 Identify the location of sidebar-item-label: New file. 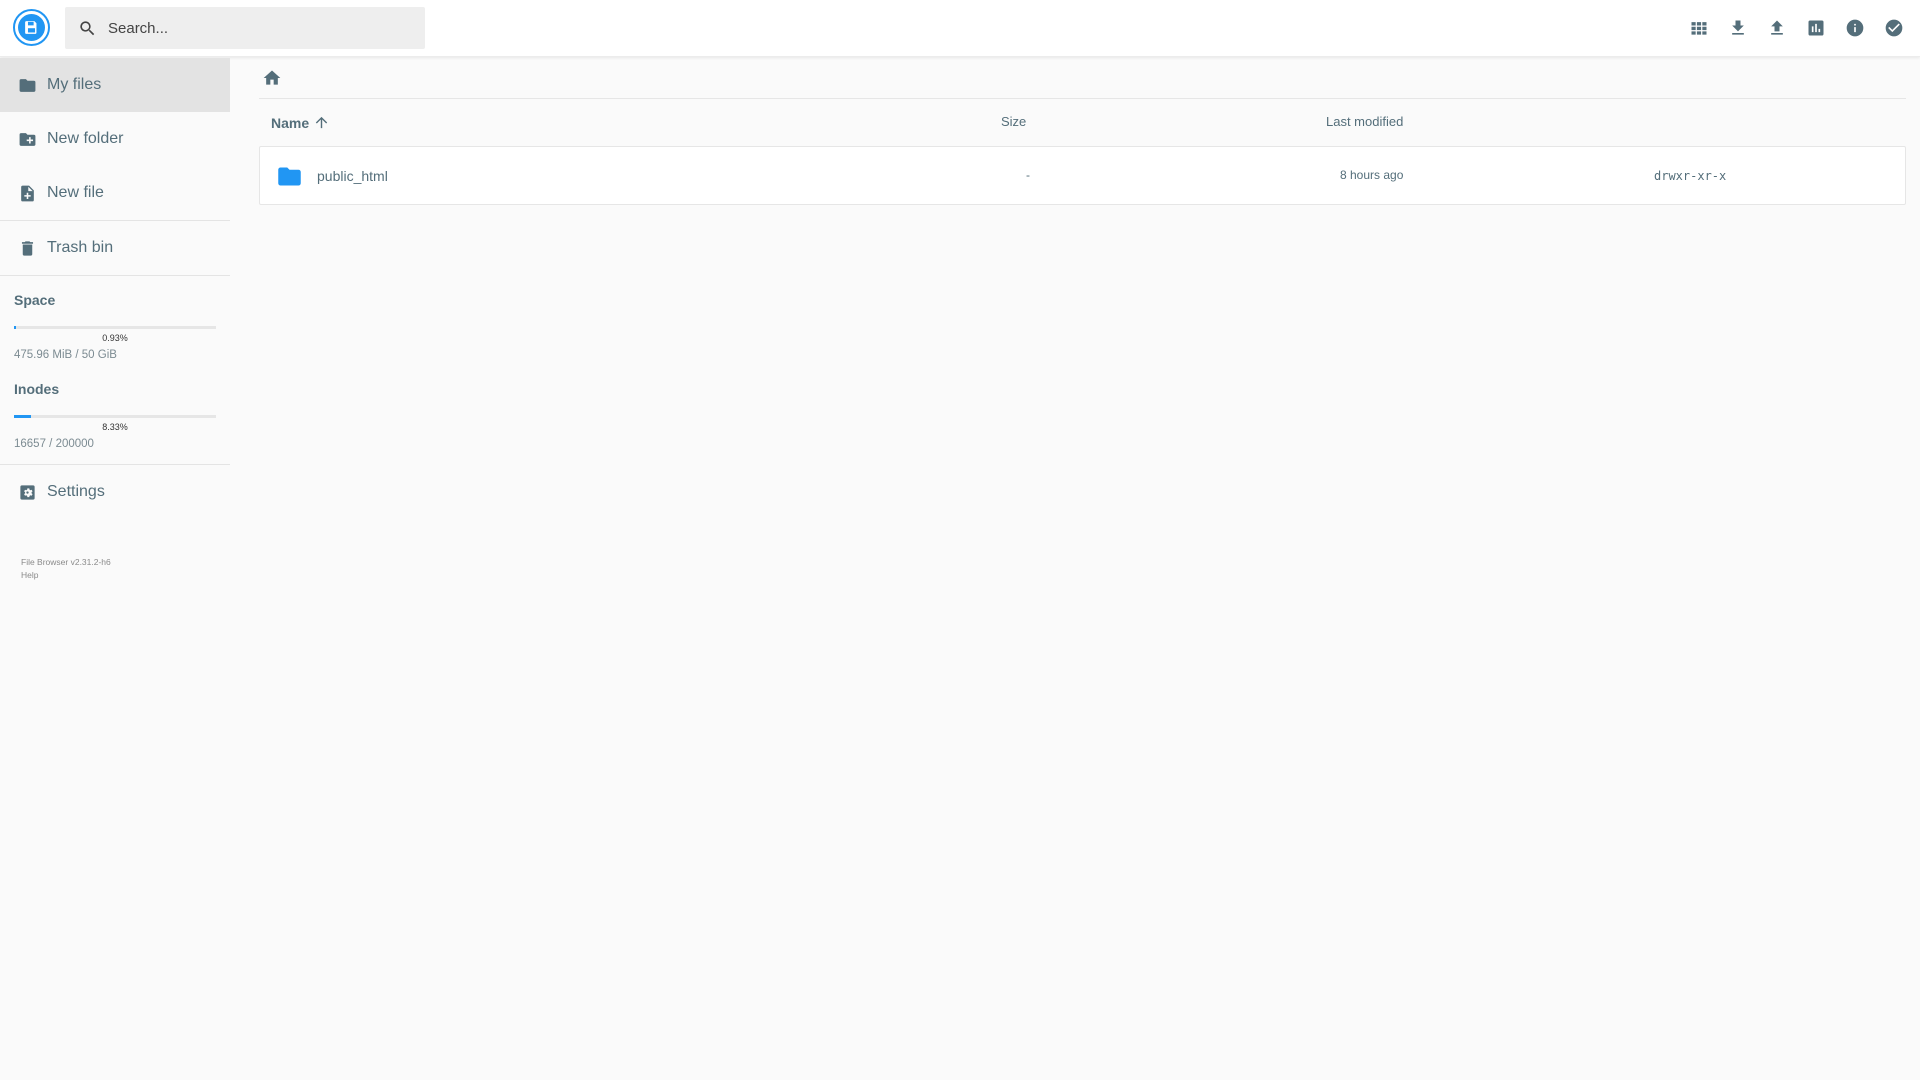
(75, 192).